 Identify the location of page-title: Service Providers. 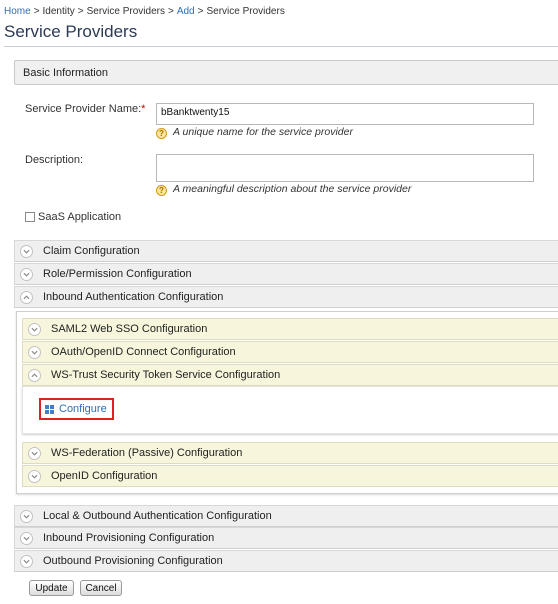
(281, 34).